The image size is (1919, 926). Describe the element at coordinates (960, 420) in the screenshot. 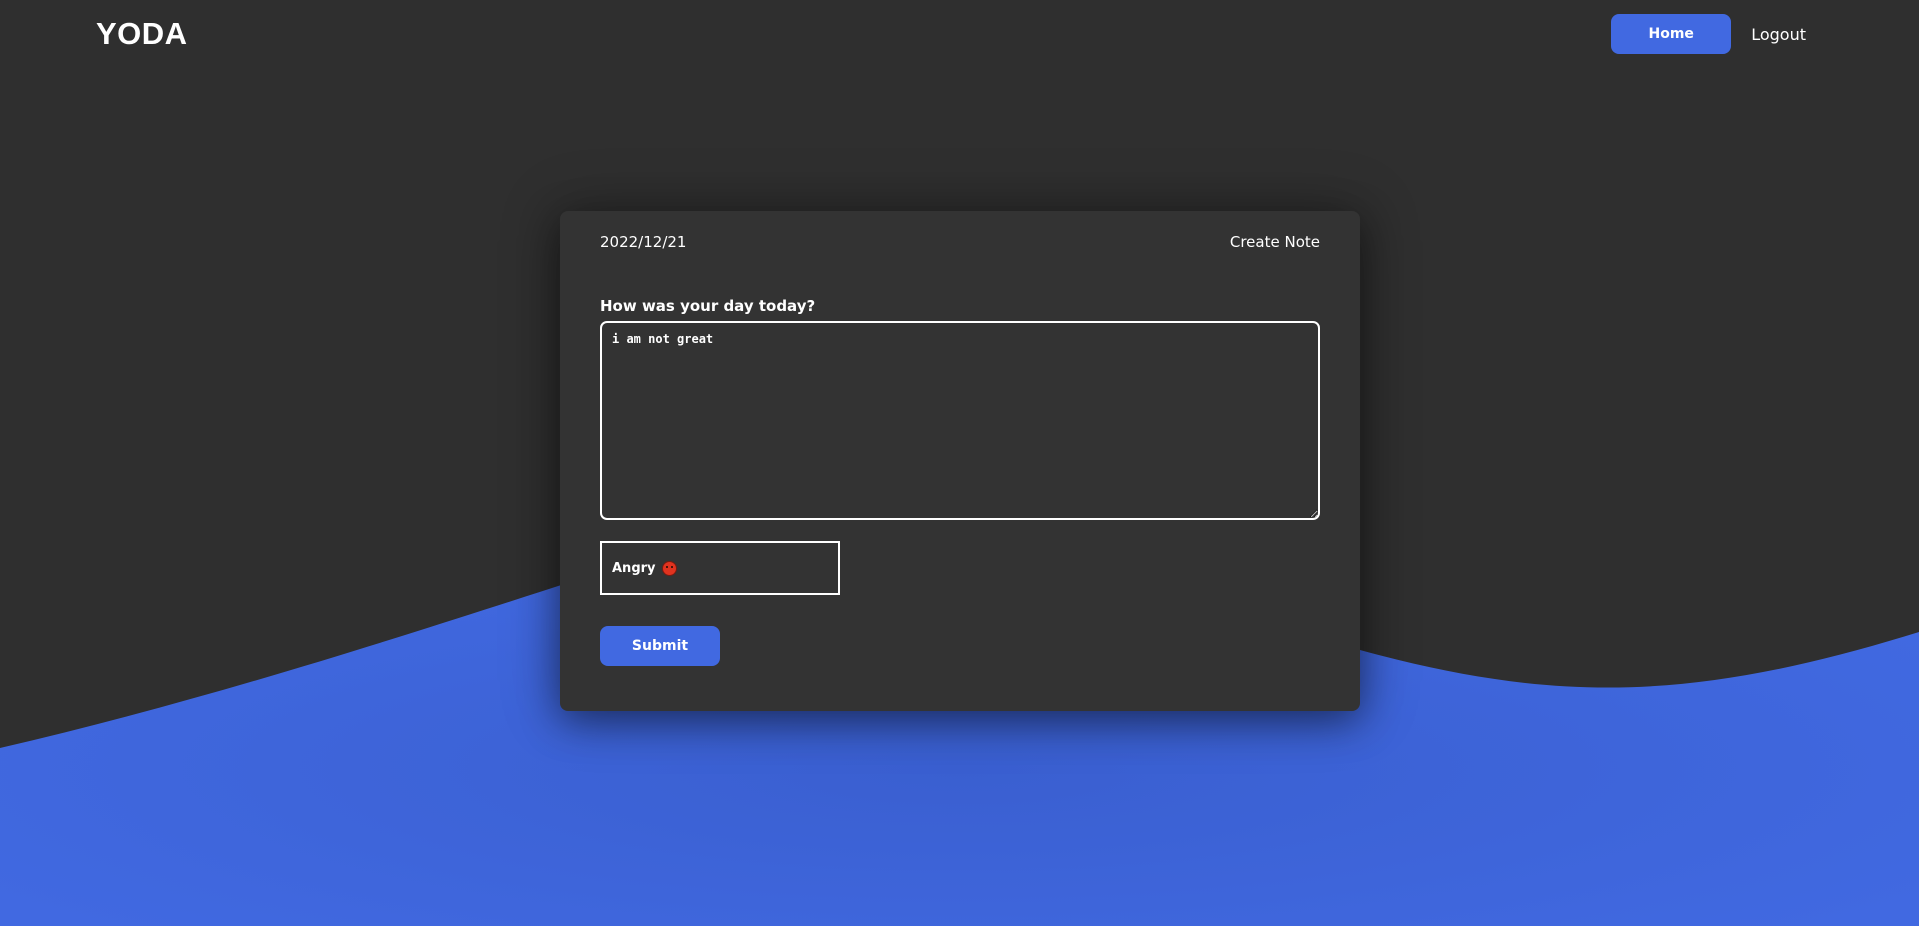

I see `note-textarea: i am not great` at that location.